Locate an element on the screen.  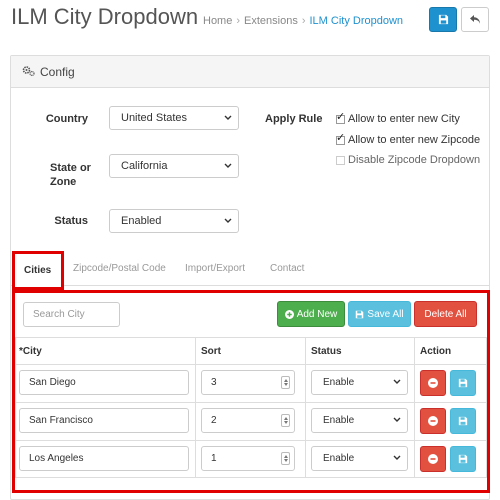
state-select-value: California is located at coordinates (144, 166).